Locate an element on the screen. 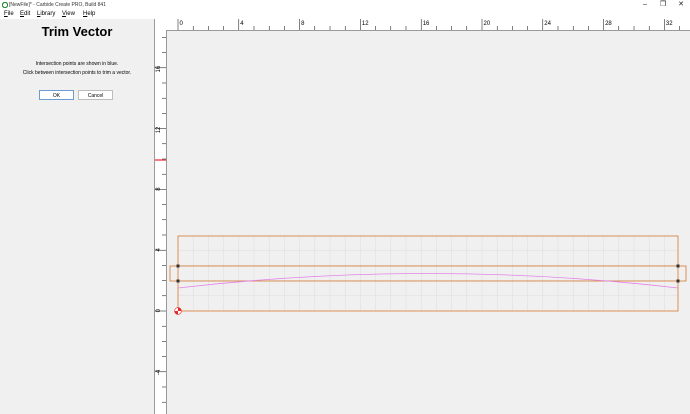  canvas-svg is located at coordinates (428, 275).